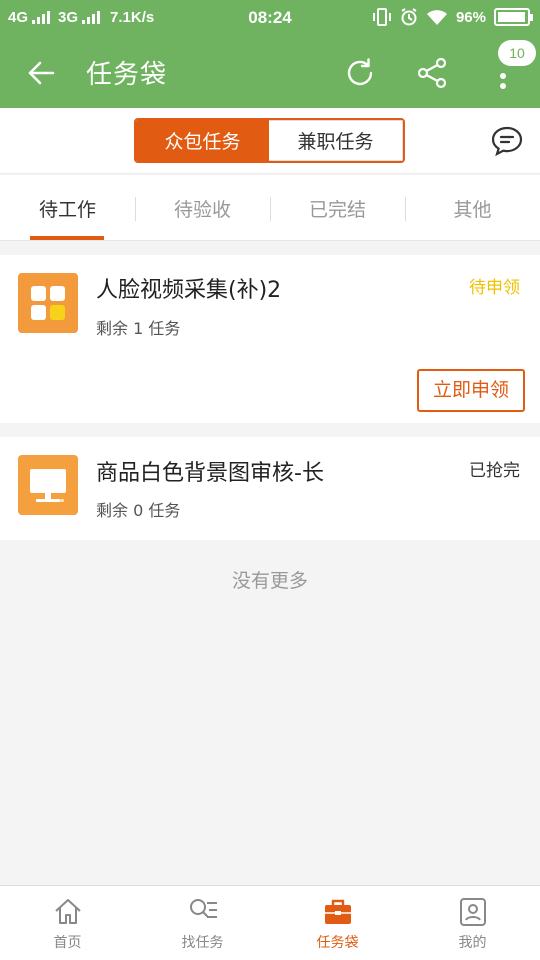 This screenshot has height=960, width=540. What do you see at coordinates (381, 17) in the screenshot?
I see `vibrate-icon` at bounding box center [381, 17].